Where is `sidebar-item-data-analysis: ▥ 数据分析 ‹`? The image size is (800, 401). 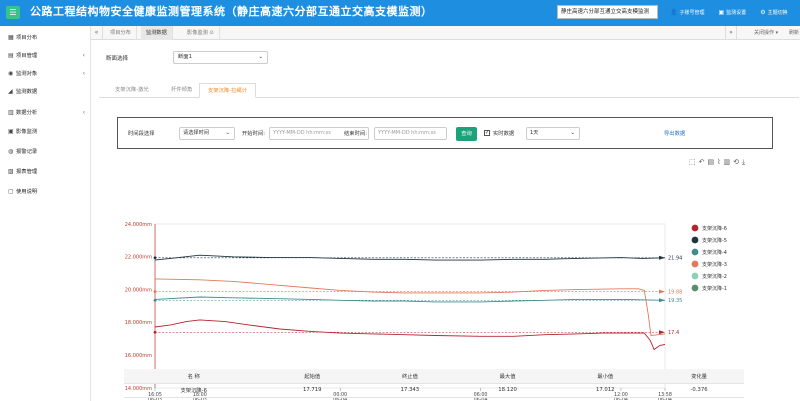
sidebar-item-data-analysis: ▥ 数据分析 ‹ is located at coordinates (45, 112).